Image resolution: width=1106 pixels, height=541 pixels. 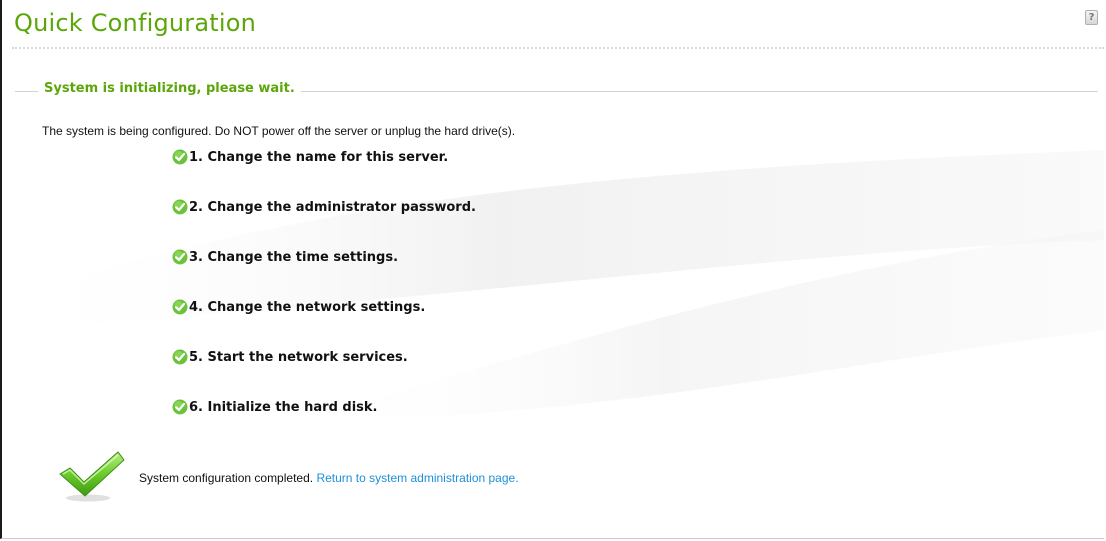 I want to click on step-item: 2. Change the administrator password., so click(x=324, y=207).